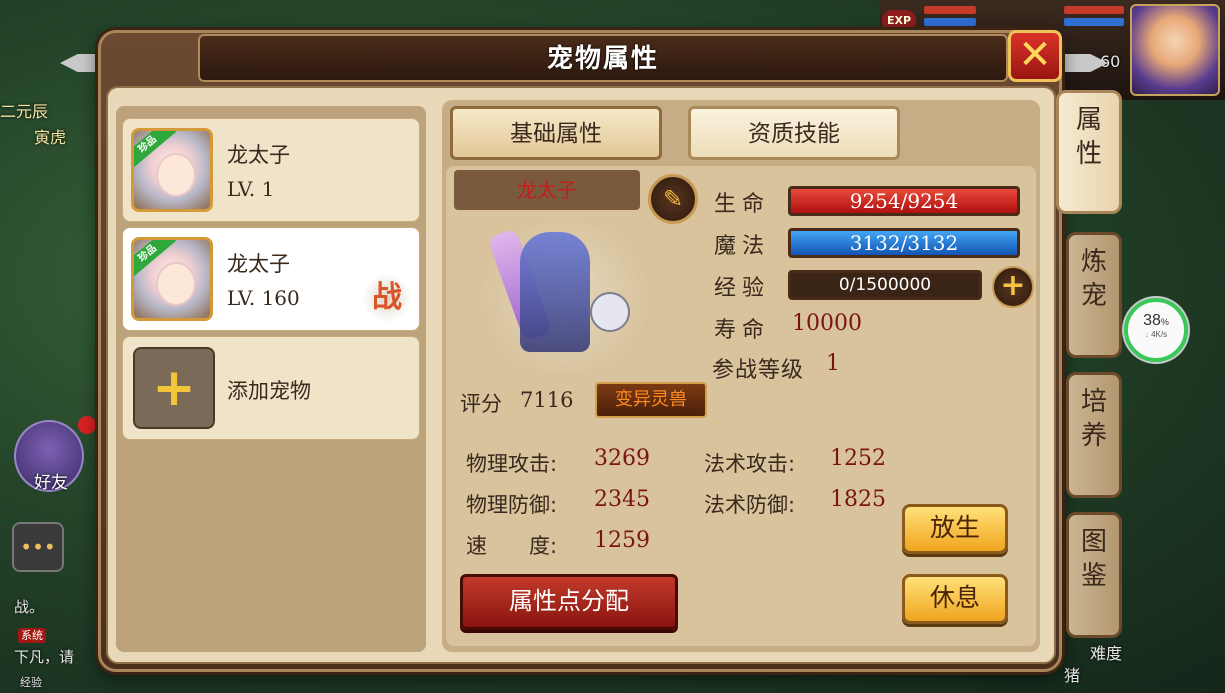 This screenshot has height=693, width=1225. Describe the element at coordinates (858, 499) in the screenshot. I see `magic-defense-value: 1825` at that location.